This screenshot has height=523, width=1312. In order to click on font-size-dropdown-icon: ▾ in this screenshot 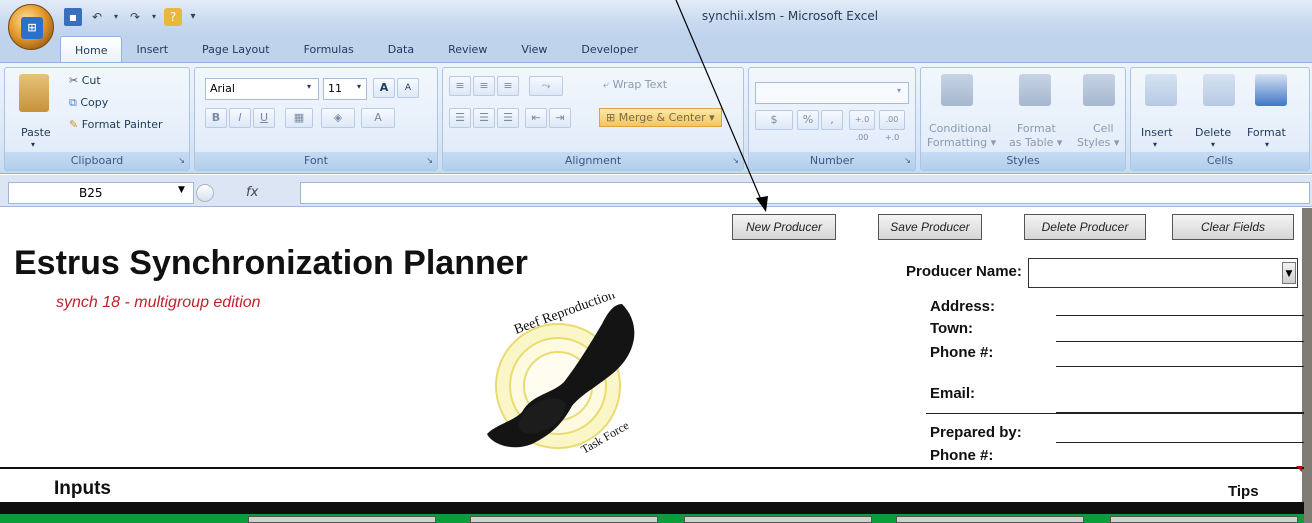, I will do `click(359, 86)`.